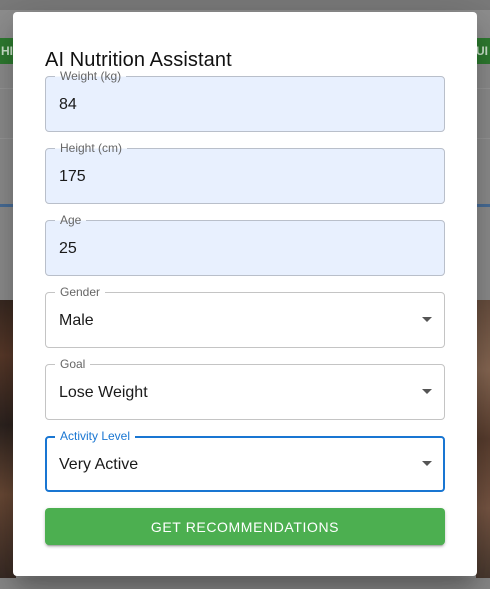 This screenshot has height=589, width=490. What do you see at coordinates (245, 172) in the screenshot?
I see `height-field: Height (cm) 175` at bounding box center [245, 172].